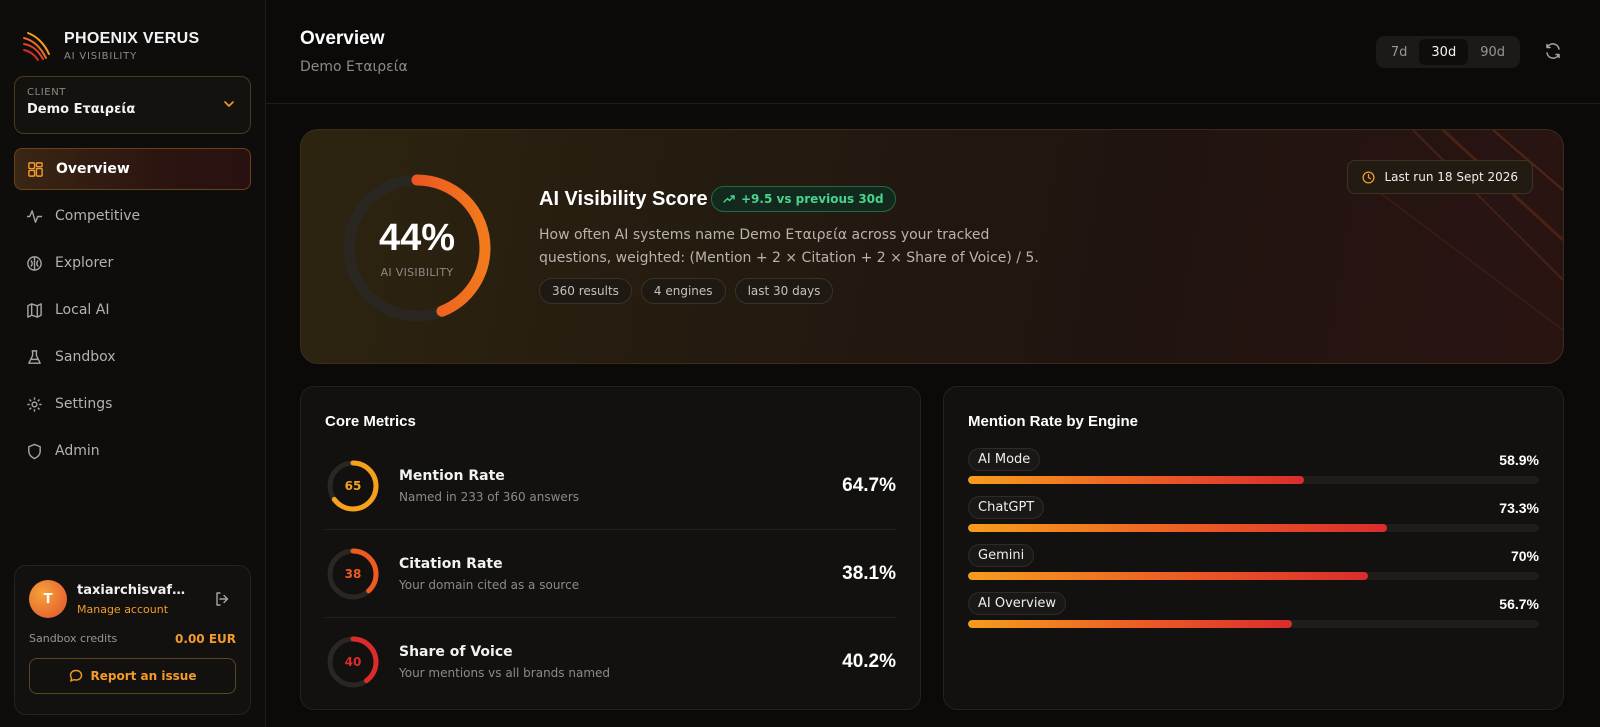 Image resolution: width=1600 pixels, height=727 pixels. Describe the element at coordinates (132, 263) in the screenshot. I see `sidebar-item-explorer: Explorer` at that location.